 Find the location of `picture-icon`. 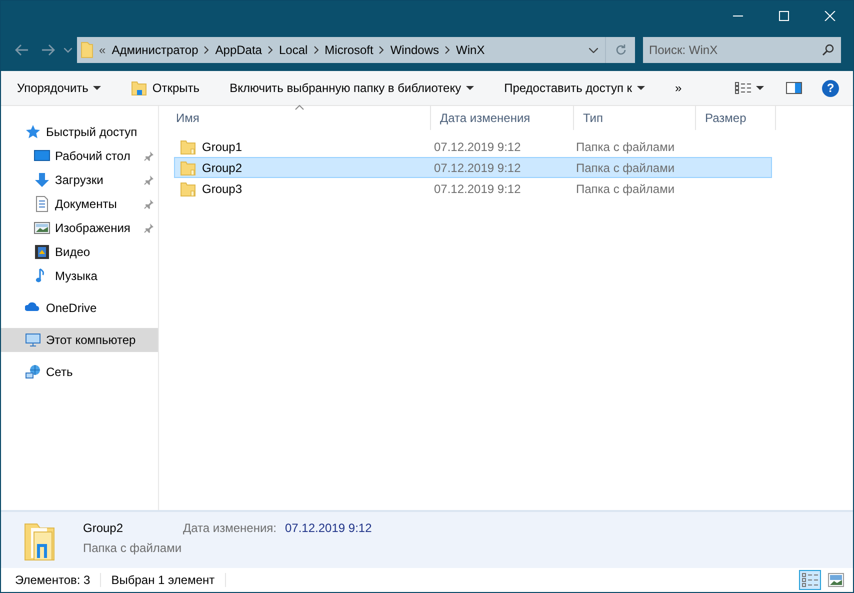

picture-icon is located at coordinates (42, 228).